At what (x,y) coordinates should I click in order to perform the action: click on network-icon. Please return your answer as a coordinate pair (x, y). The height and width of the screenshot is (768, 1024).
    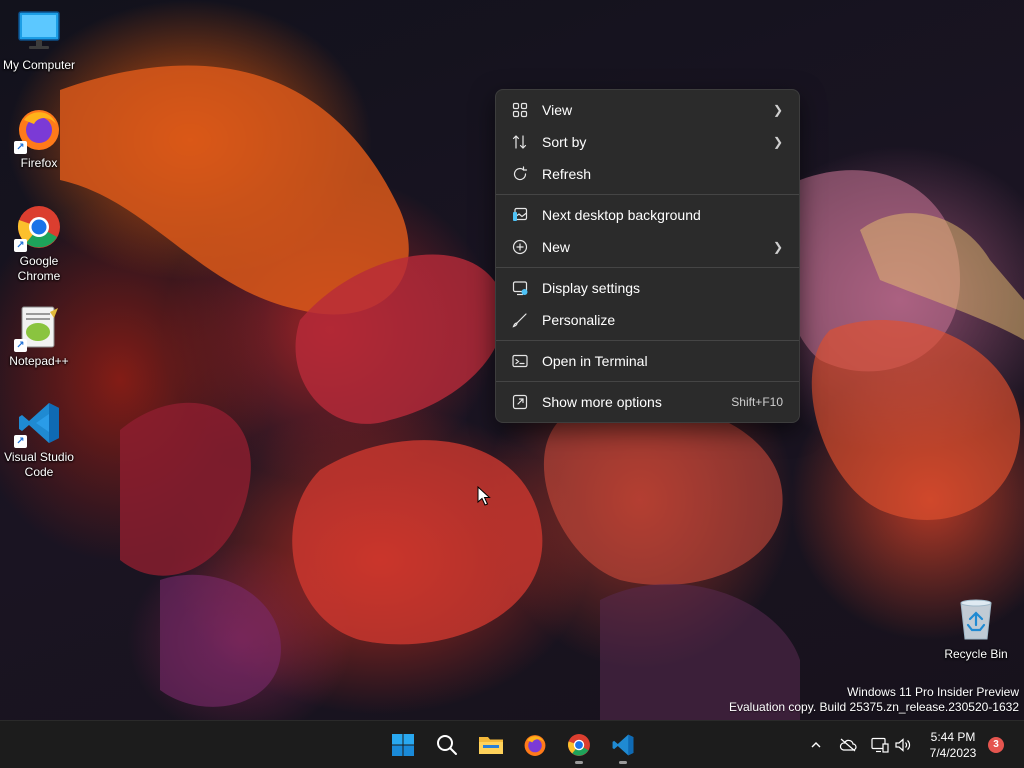
    Looking at the image, I should click on (880, 745).